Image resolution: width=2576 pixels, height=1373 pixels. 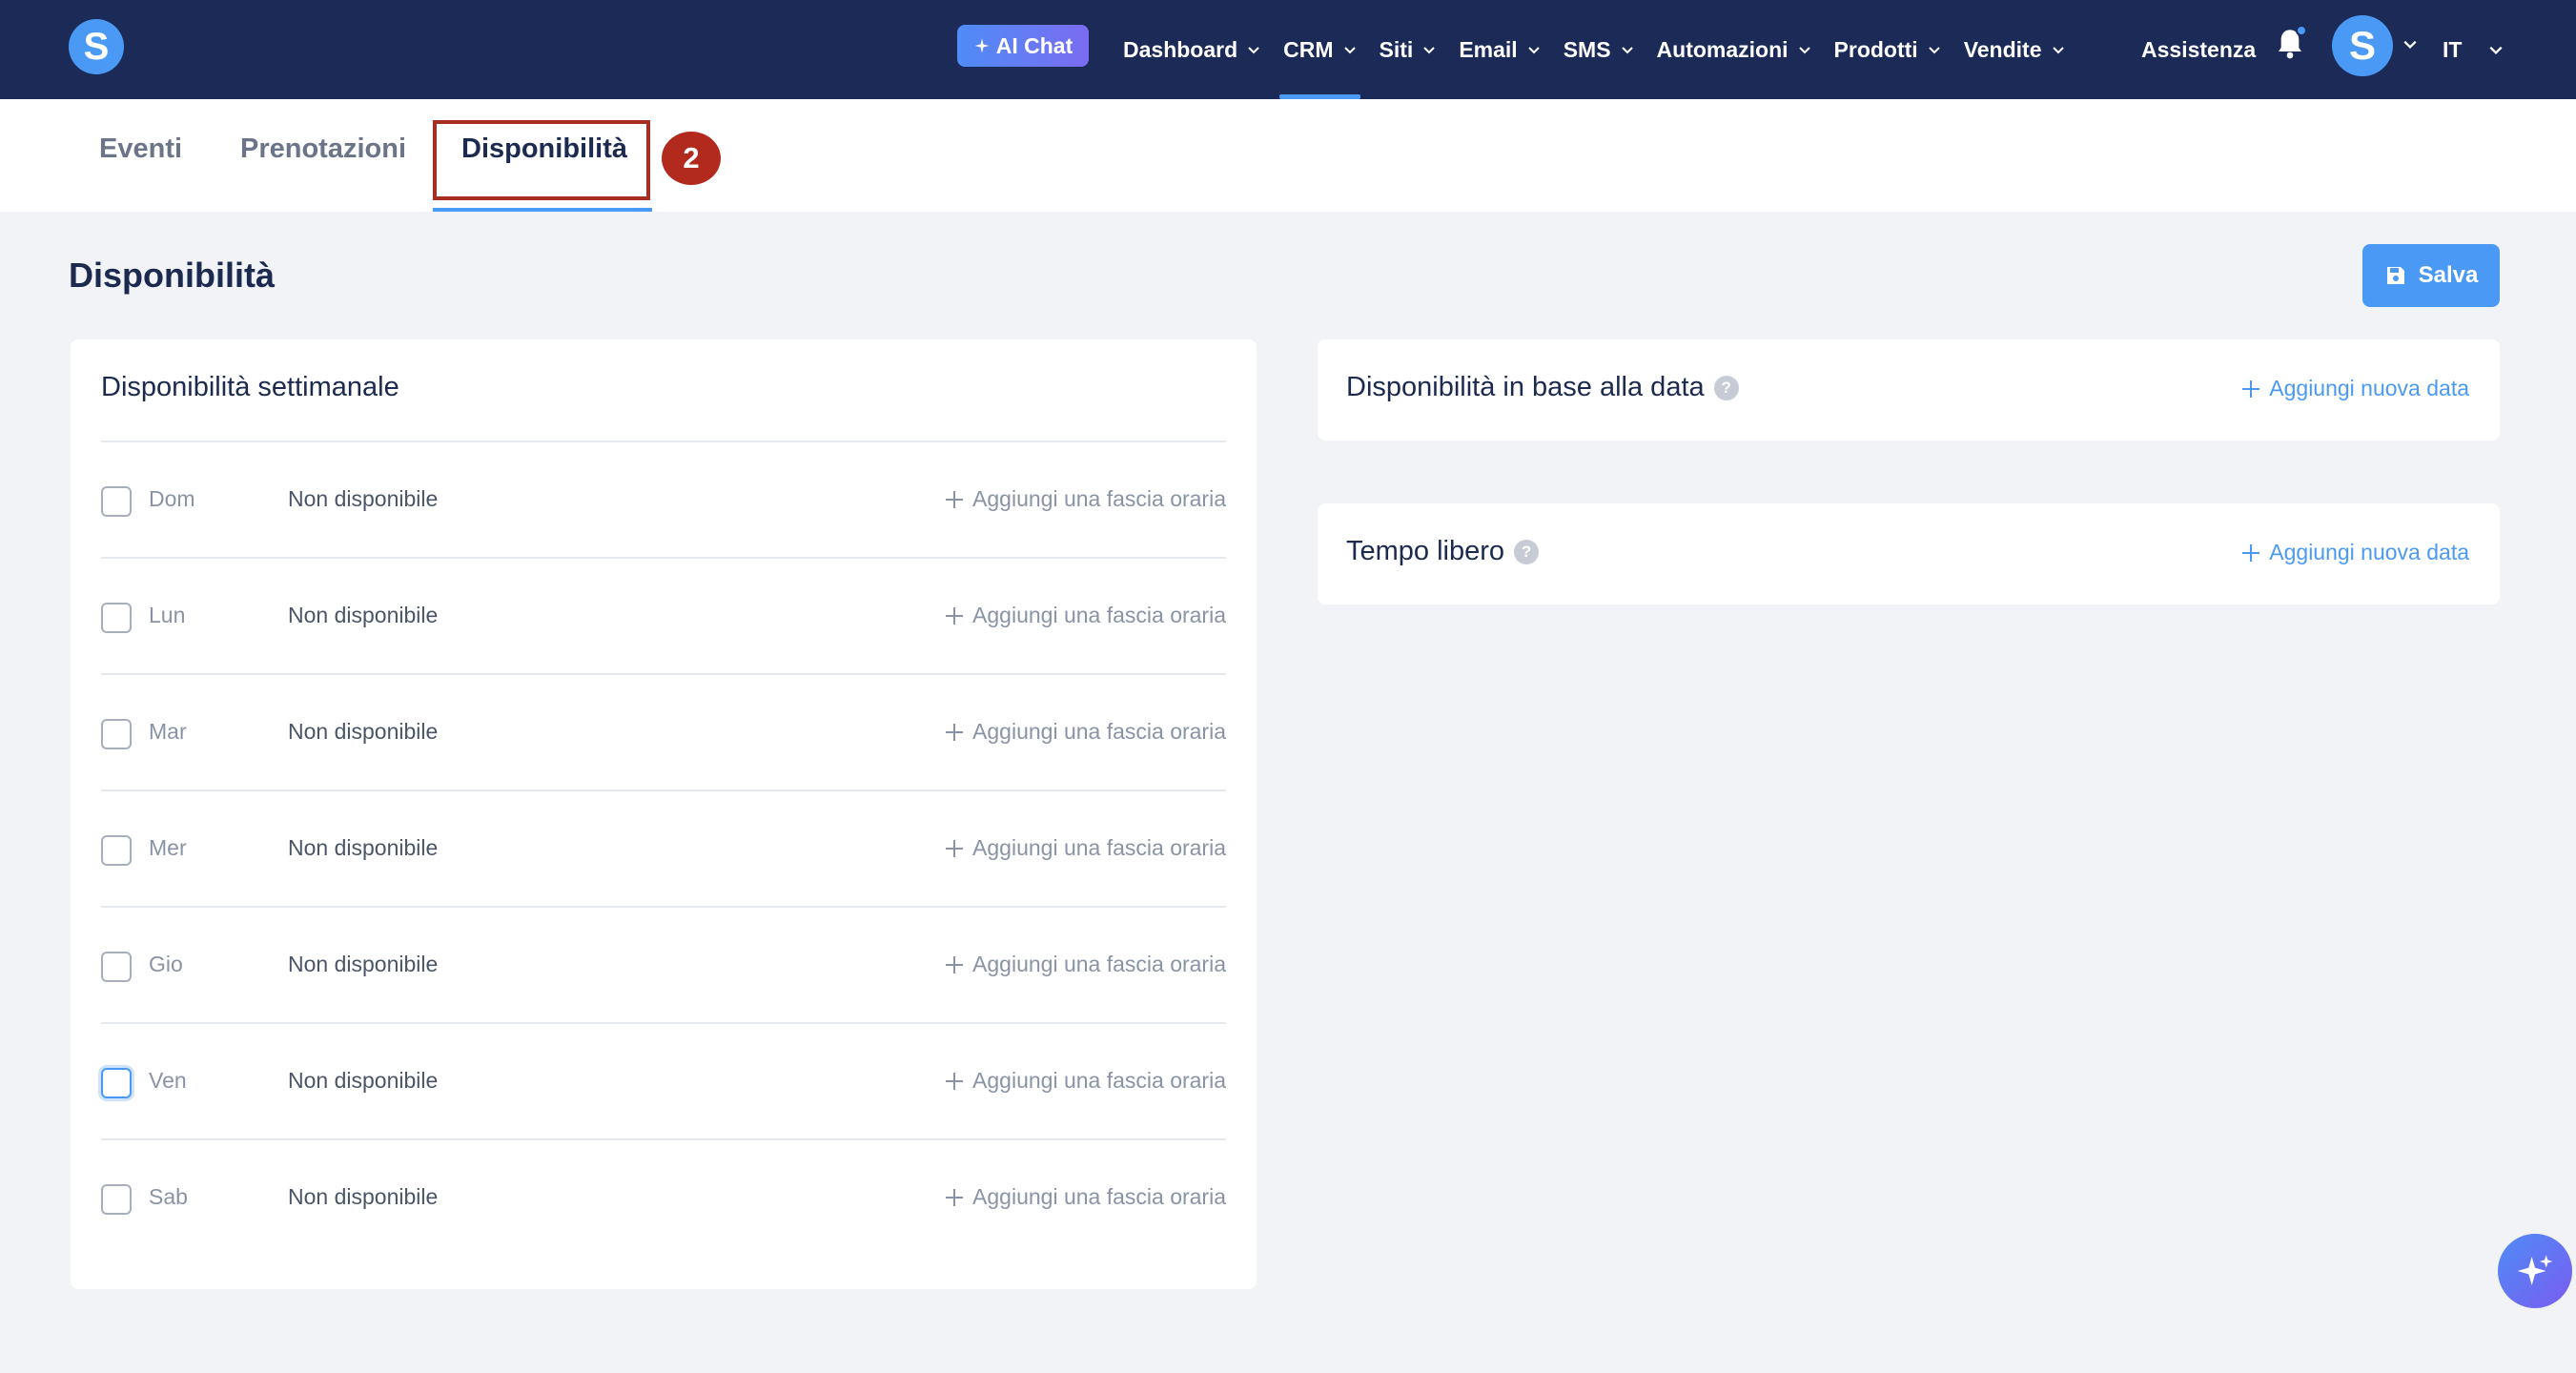 I want to click on day-name: Lun, so click(x=167, y=615).